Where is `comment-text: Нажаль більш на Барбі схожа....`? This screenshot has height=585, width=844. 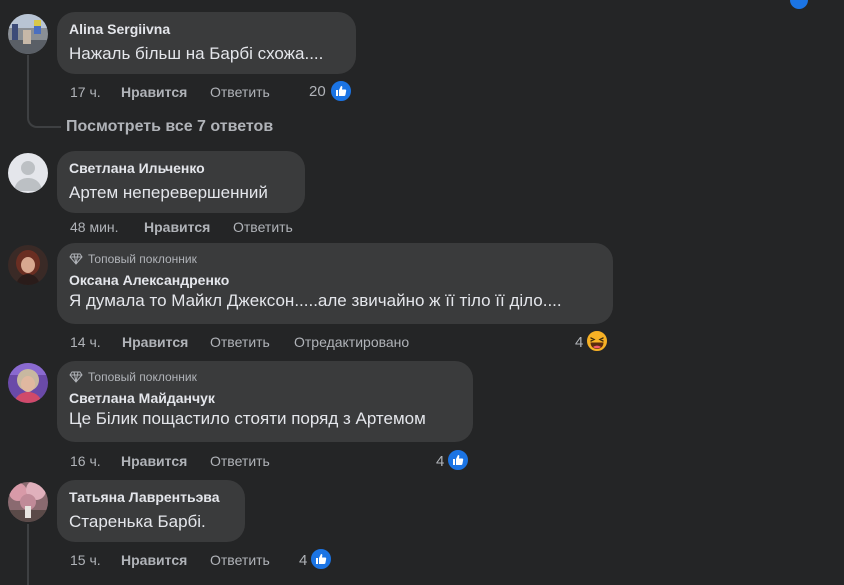
comment-text: Нажаль більш на Барбі схожа.... is located at coordinates (196, 53).